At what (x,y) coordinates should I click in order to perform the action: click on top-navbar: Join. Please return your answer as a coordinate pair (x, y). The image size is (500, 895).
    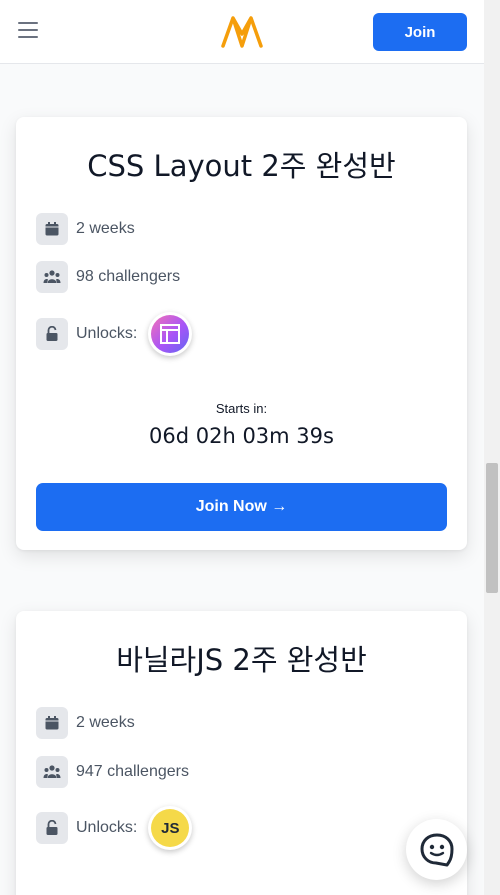
    Looking at the image, I should click on (242, 32).